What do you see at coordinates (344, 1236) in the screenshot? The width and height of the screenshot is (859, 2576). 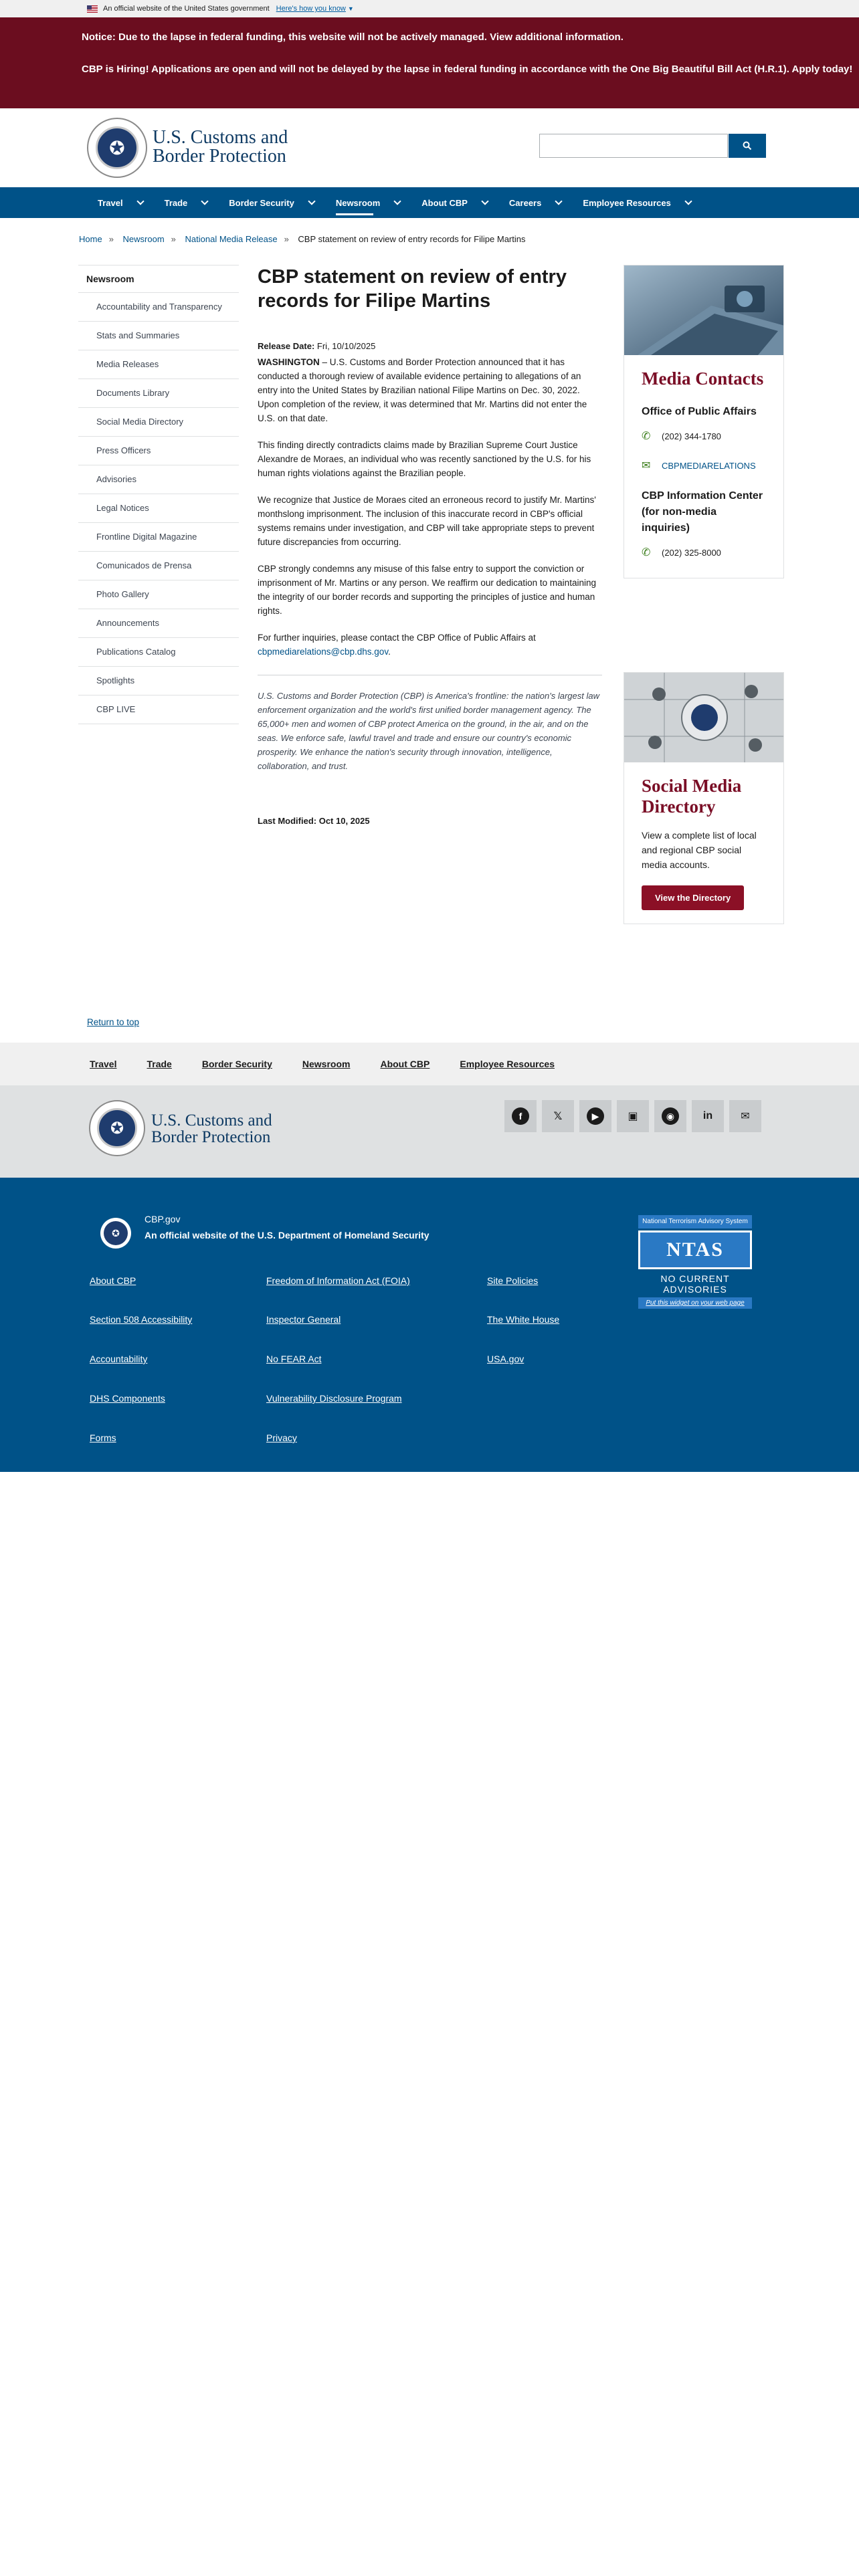 I see `dhs-link: U.S. Department of Homeland Security` at bounding box center [344, 1236].